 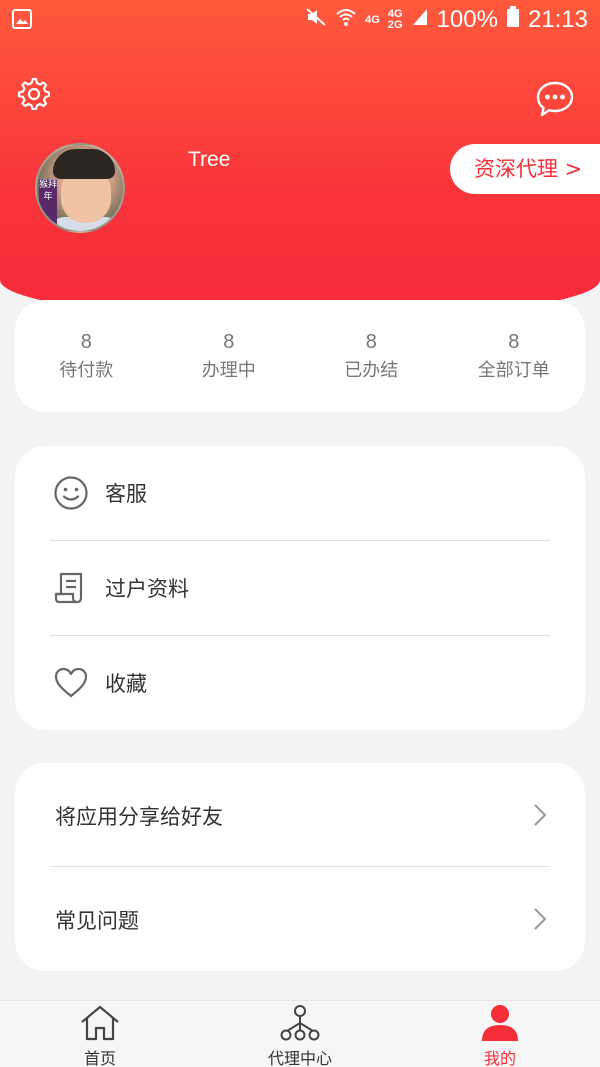 What do you see at coordinates (300, 814) in the screenshot?
I see `share-app-row: 将应用分享给好友` at bounding box center [300, 814].